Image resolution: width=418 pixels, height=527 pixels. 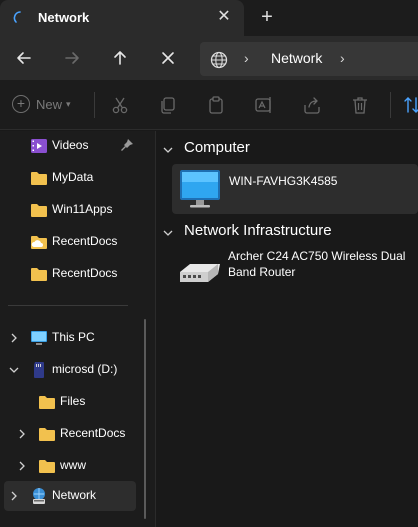 I want to click on back-button, so click(x=24, y=58).